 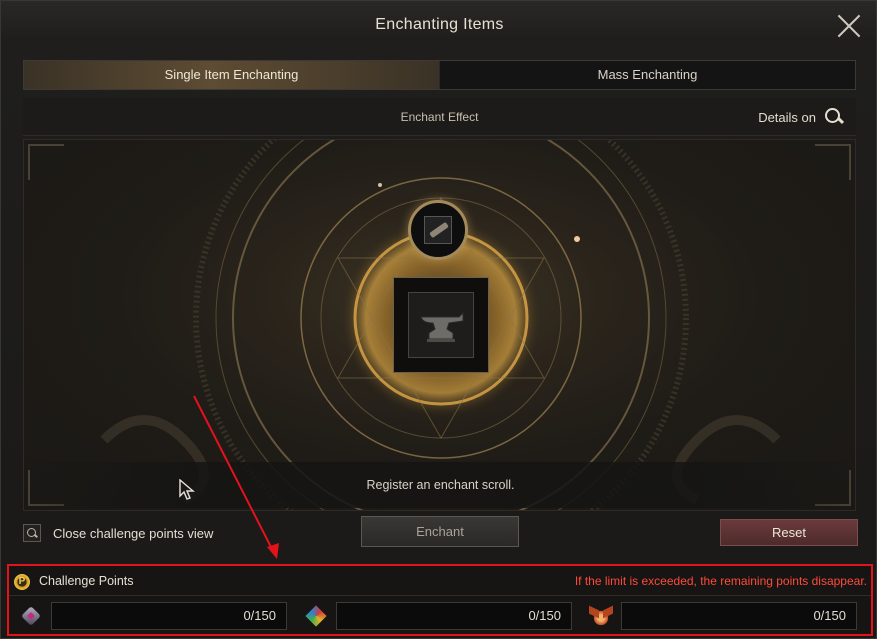 I want to click on details-on-label: Details on, so click(x=787, y=117).